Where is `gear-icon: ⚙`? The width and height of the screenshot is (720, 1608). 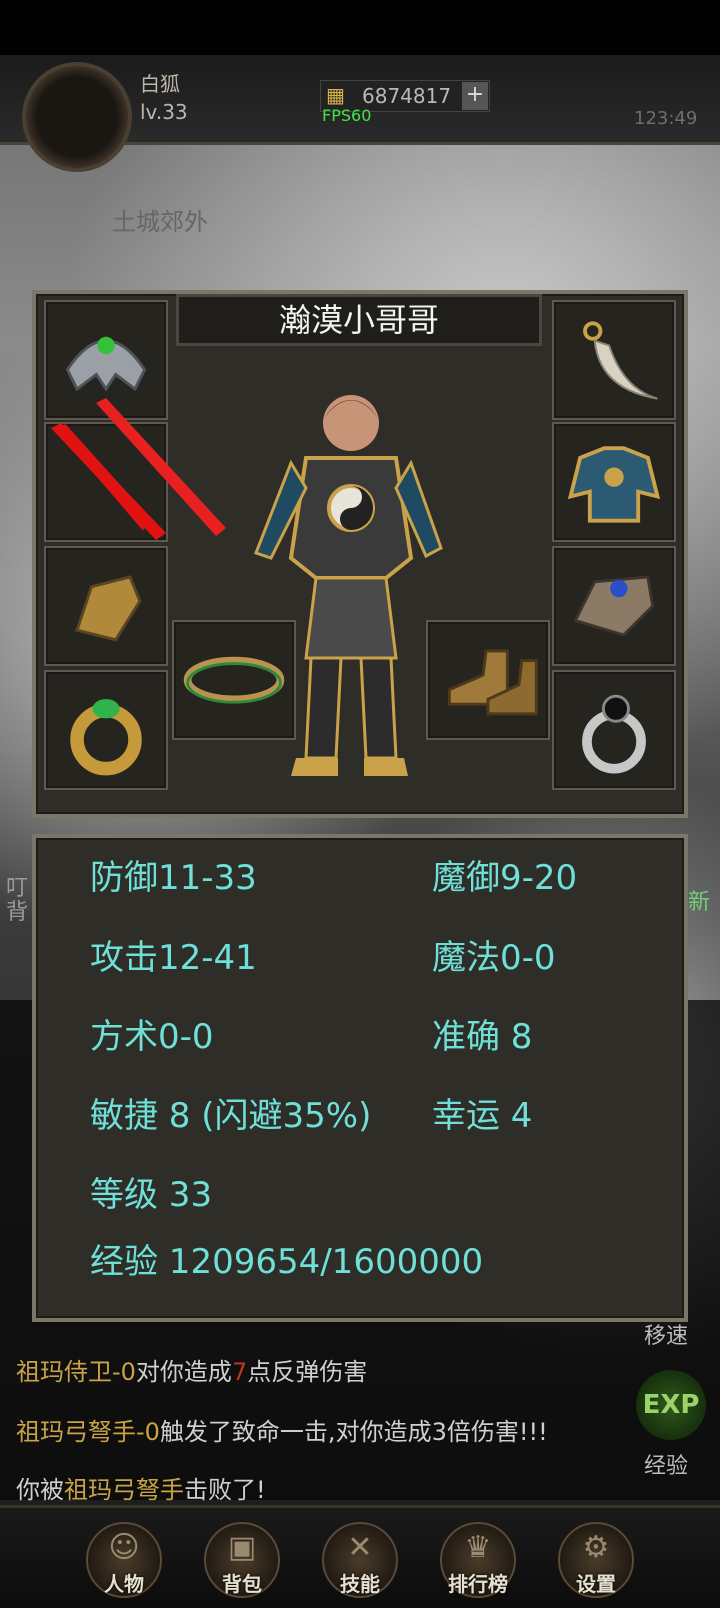
gear-icon: ⚙ is located at coordinates (596, 1547).